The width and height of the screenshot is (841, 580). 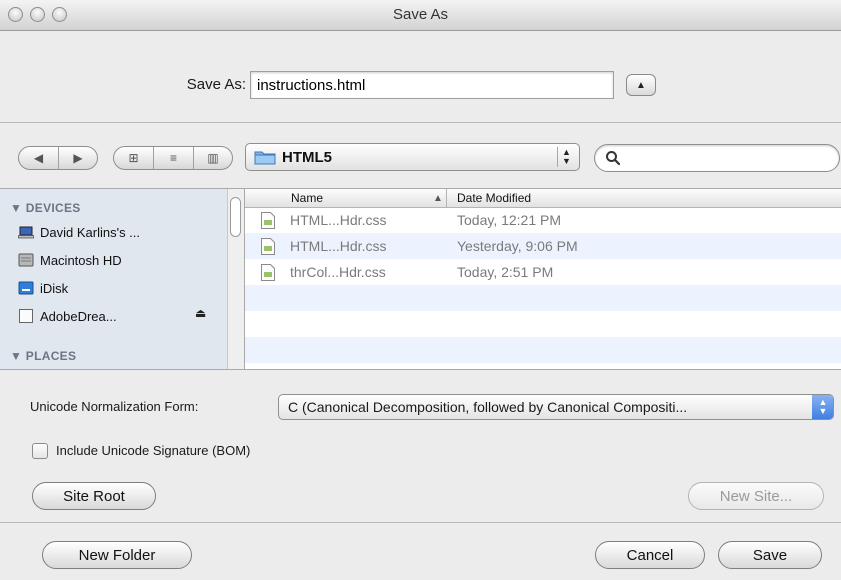 I want to click on name-column-header: Name, so click(x=307, y=198).